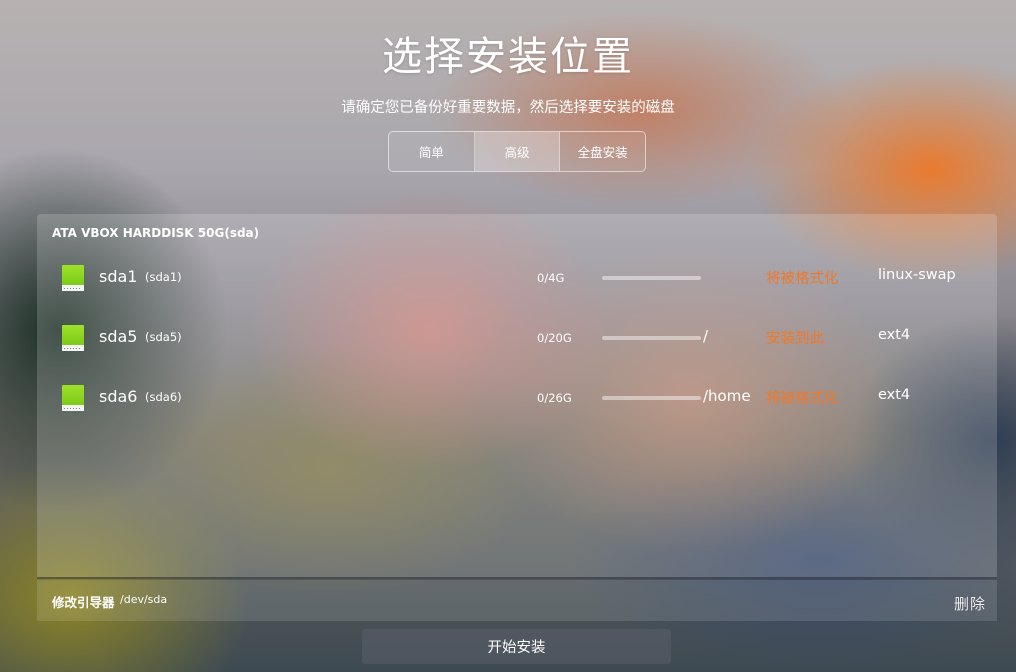 This screenshot has height=672, width=1016. I want to click on partition-row-sda1: sda1 (sda1) 0/4G 将被格式化 linux-swap, so click(517, 290).